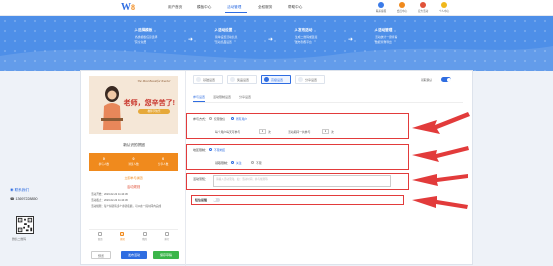  I want to click on step-title: 3.发布活动, so click(304, 30).